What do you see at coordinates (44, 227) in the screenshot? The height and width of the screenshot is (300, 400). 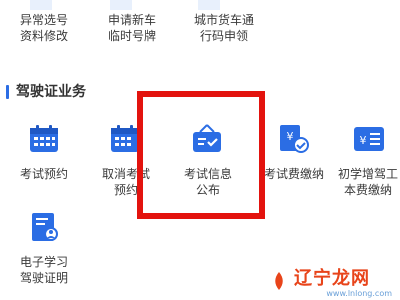 I see `document-user-icon` at bounding box center [44, 227].